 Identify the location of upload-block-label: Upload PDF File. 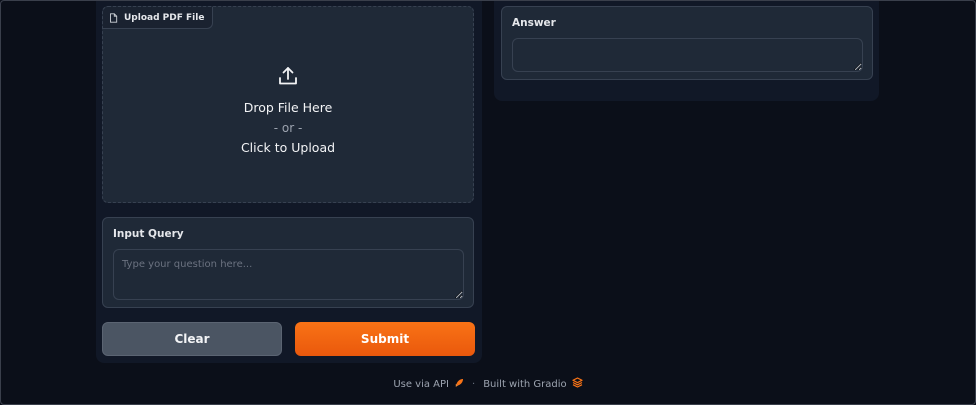
(158, 18).